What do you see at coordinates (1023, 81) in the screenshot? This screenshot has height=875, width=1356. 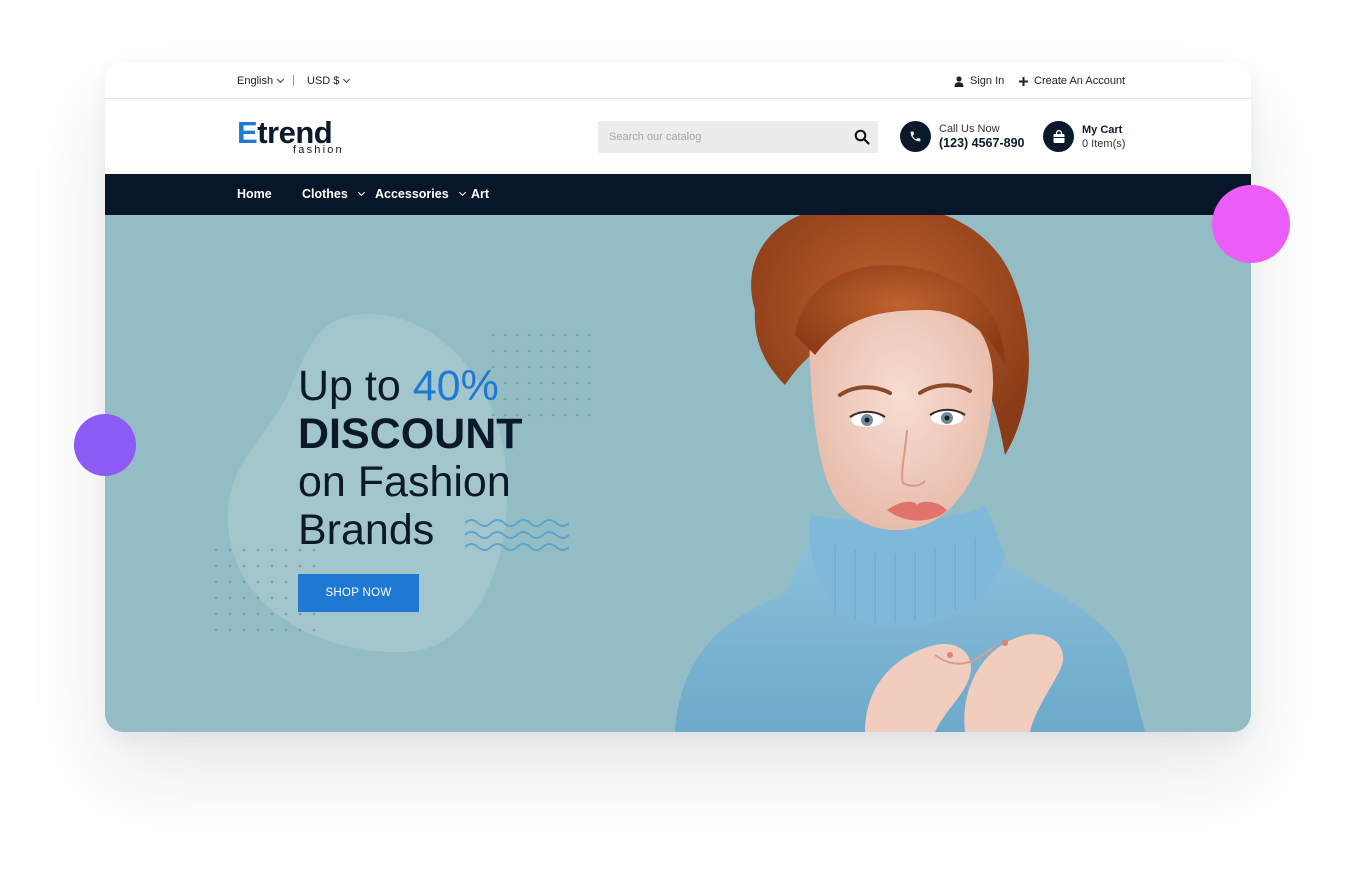 I see `plus-icon` at bounding box center [1023, 81].